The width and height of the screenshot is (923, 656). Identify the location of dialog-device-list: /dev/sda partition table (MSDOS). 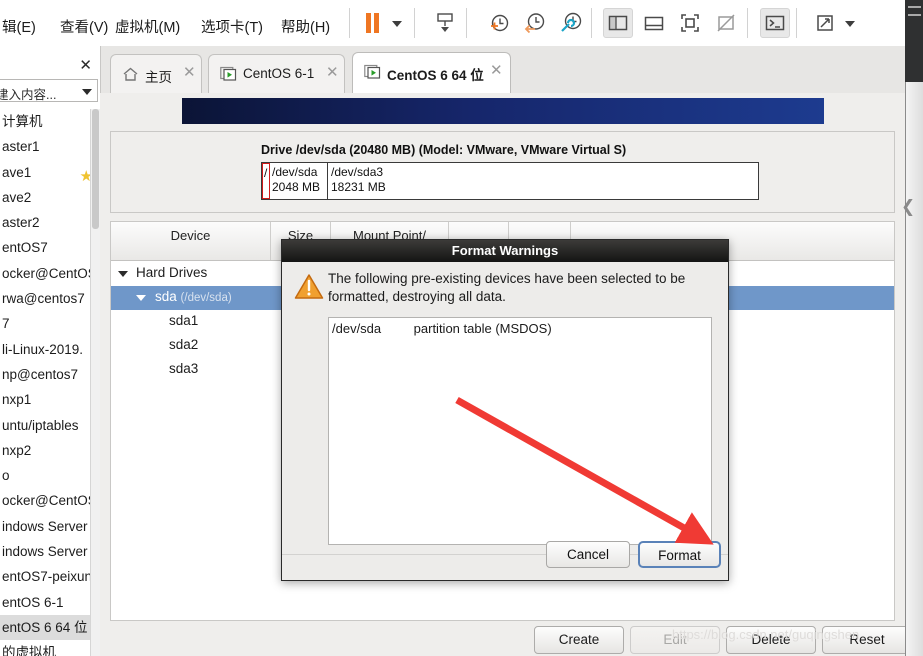
(520, 431).